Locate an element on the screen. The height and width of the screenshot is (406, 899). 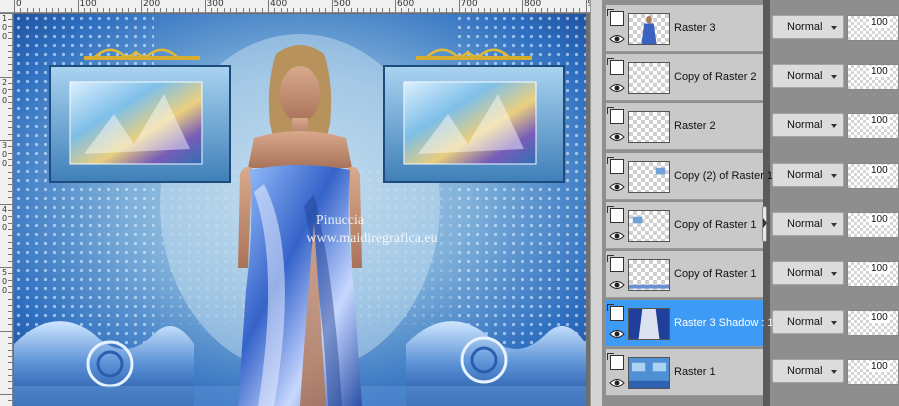
layer-entry: Raster 2 is located at coordinates (684, 127).